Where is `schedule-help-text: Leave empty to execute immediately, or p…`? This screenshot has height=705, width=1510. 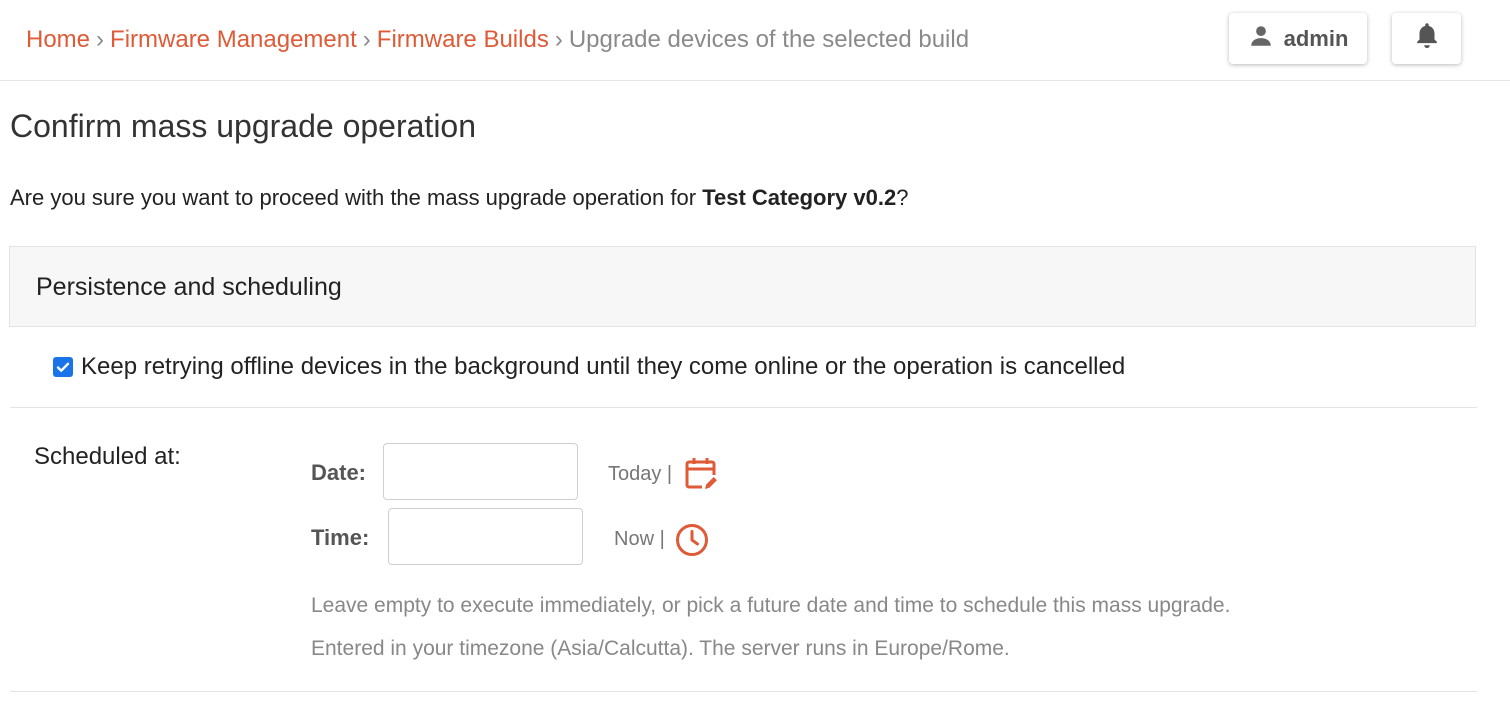
schedule-help-text: Leave empty to execute immediately, or p… is located at coordinates (771, 605).